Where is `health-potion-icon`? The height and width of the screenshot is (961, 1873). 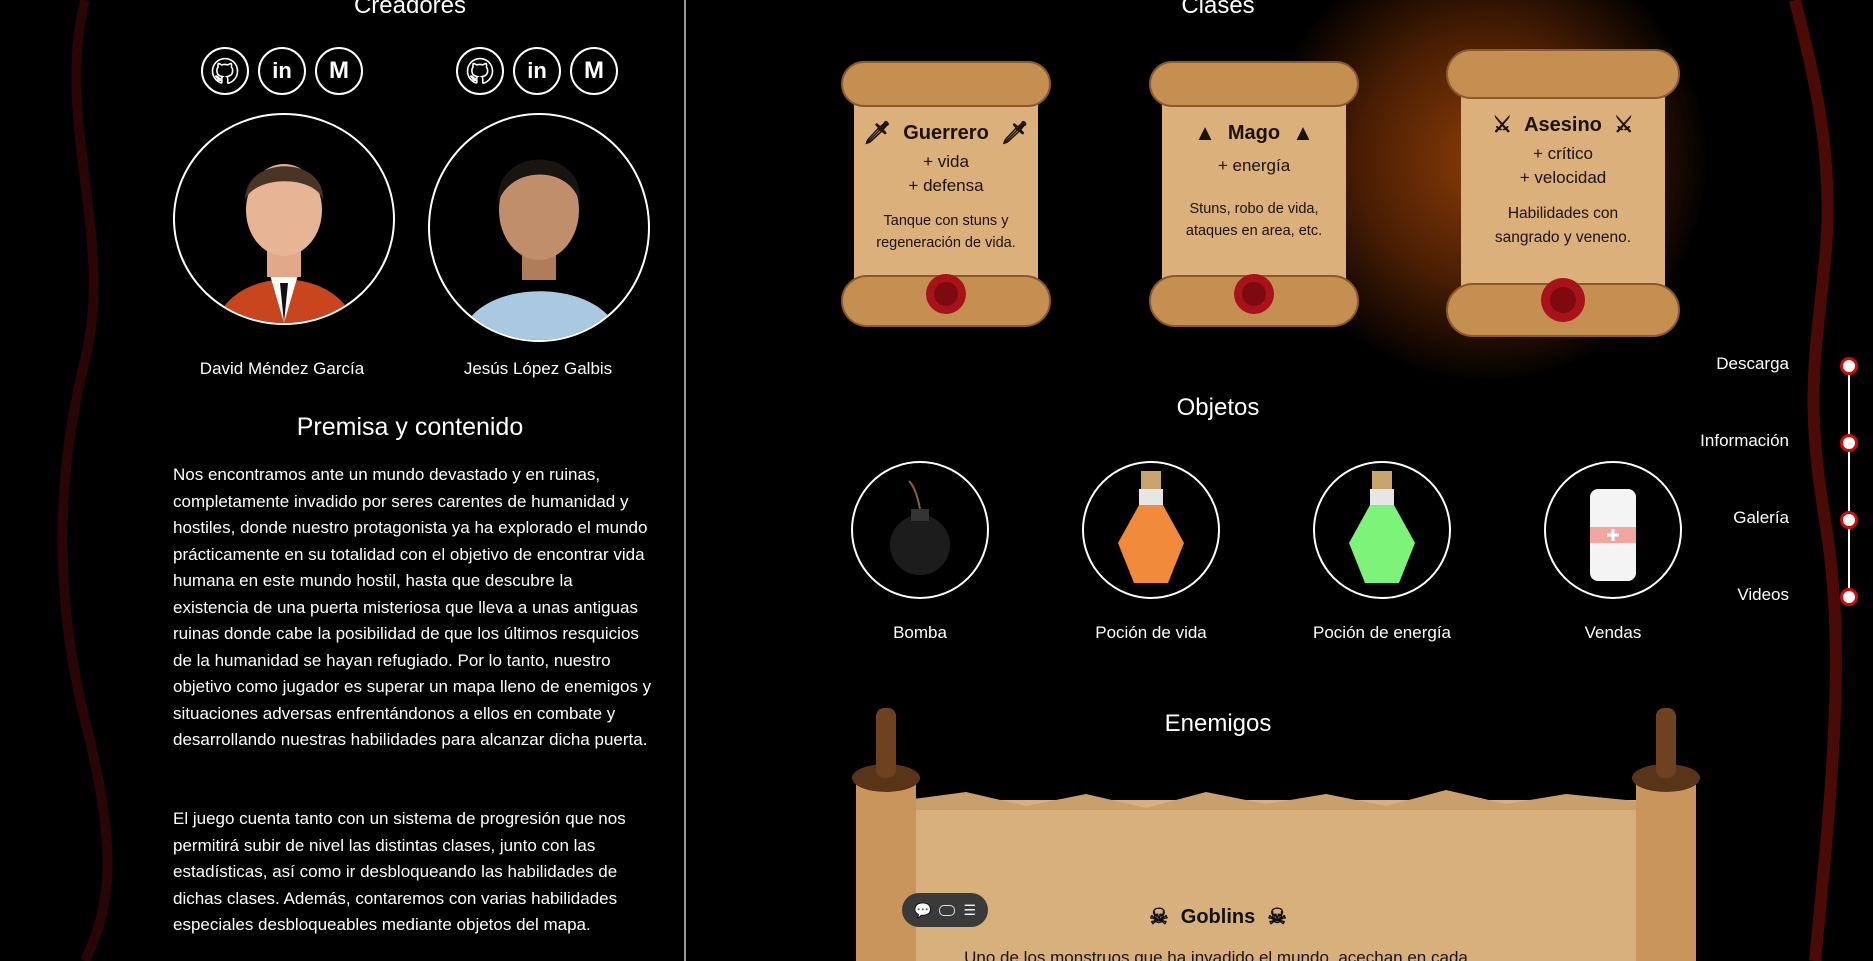
health-potion-icon is located at coordinates (1151, 527).